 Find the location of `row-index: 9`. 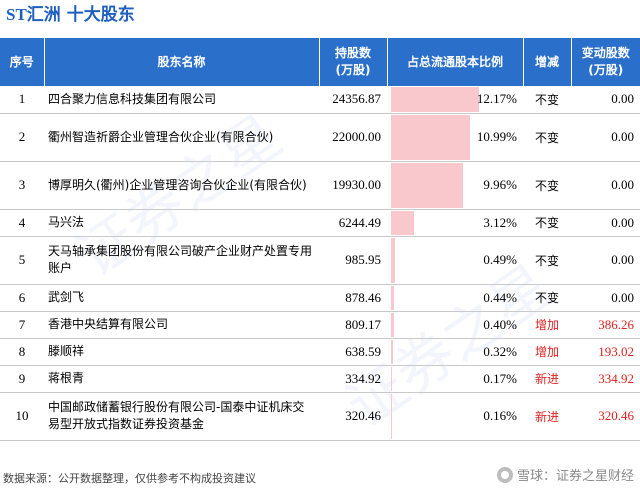

row-index: 9 is located at coordinates (22, 379).